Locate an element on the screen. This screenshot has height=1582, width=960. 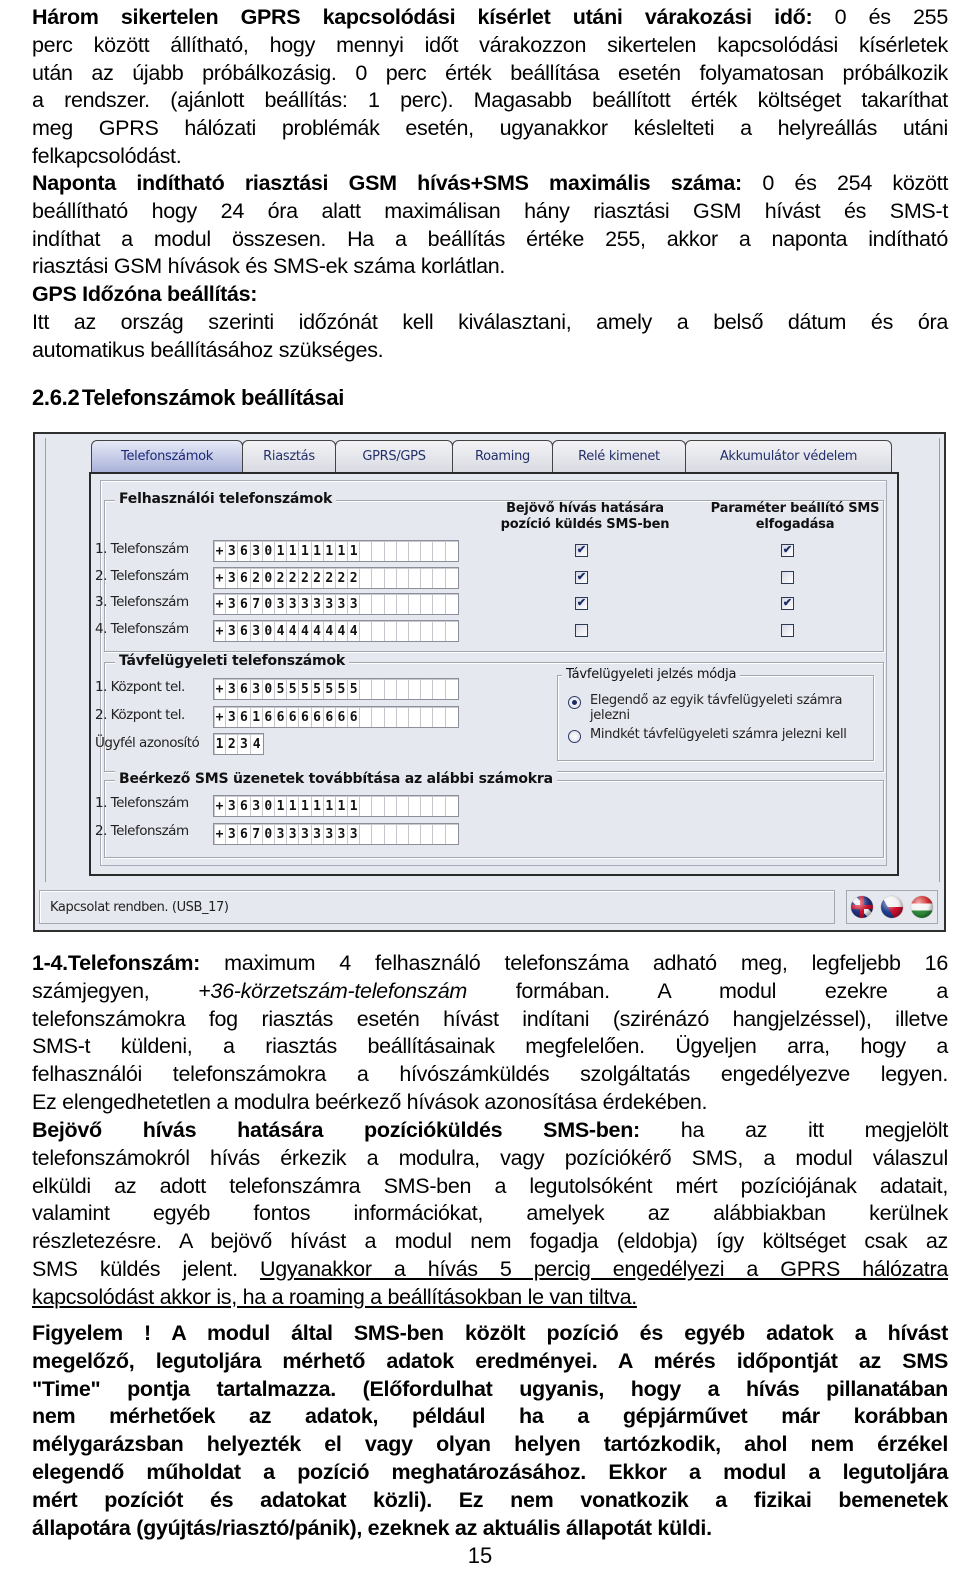
position-sms-checkbox-1: ✔ is located at coordinates (581, 550).